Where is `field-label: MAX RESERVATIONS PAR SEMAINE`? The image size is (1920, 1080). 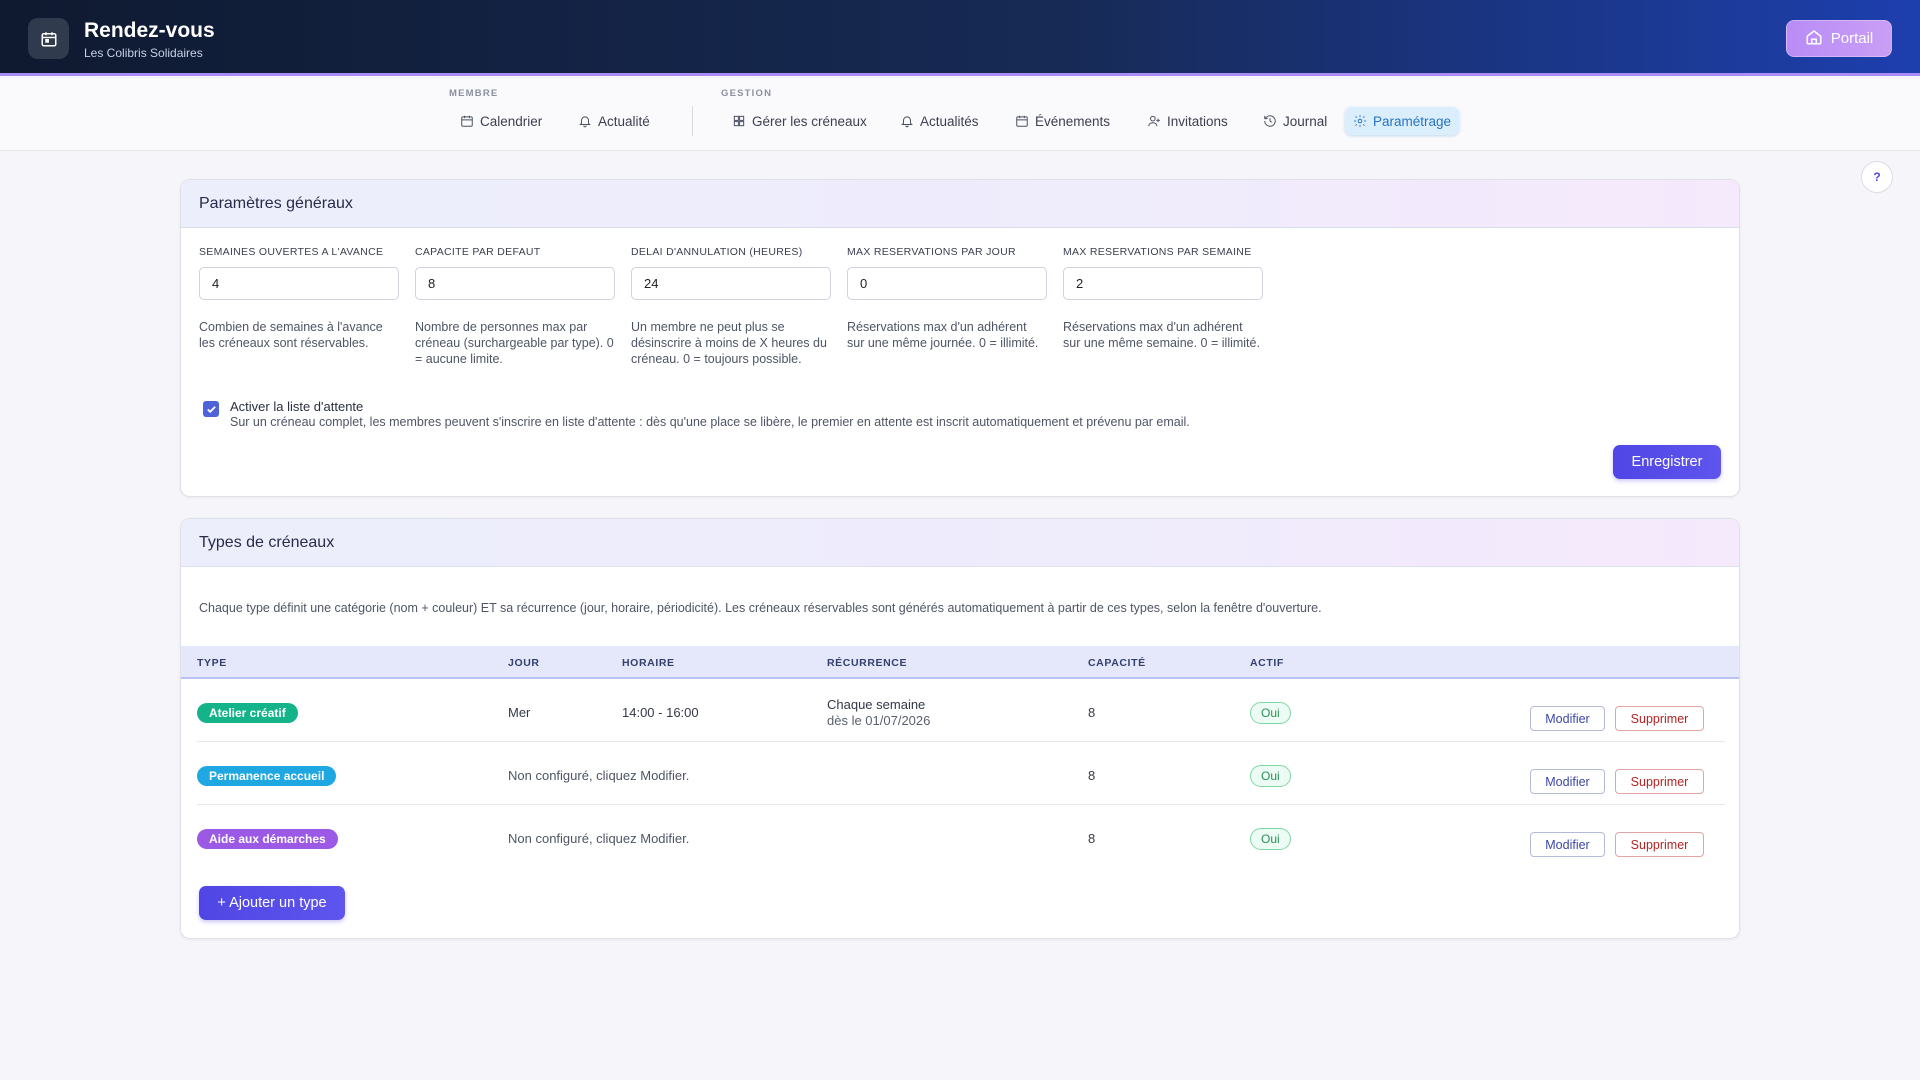
field-label: MAX RESERVATIONS PAR SEMAINE is located at coordinates (1157, 252).